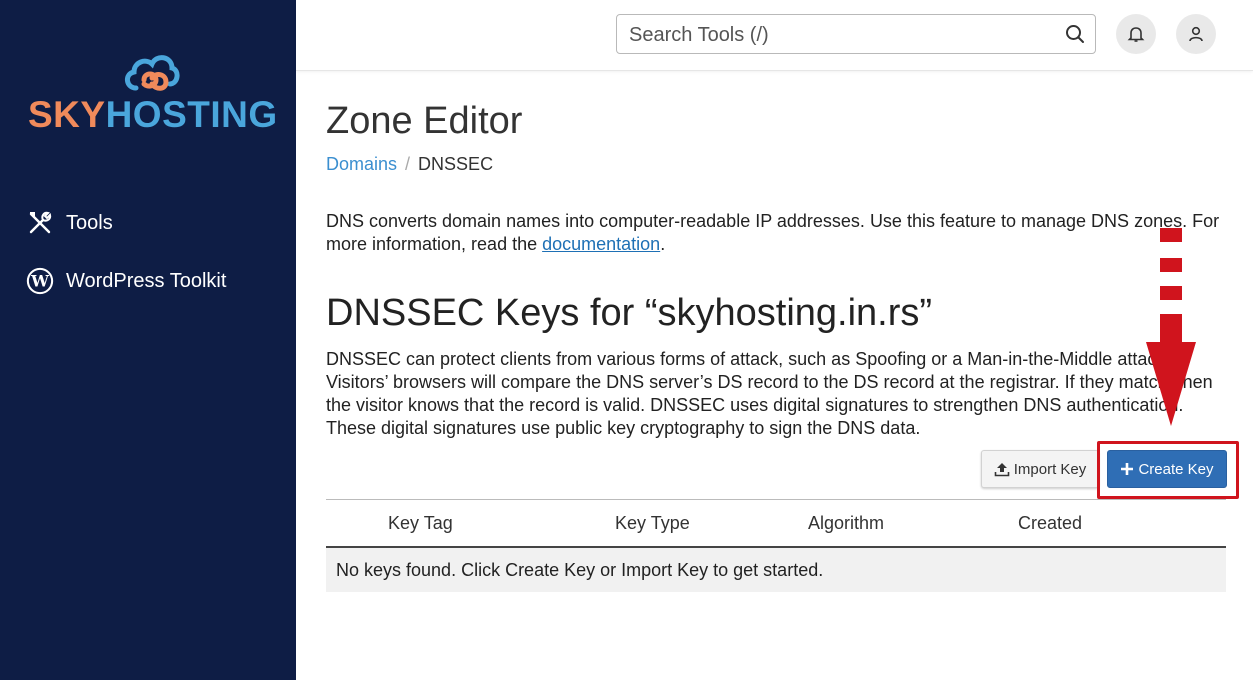  Describe the element at coordinates (456, 164) in the screenshot. I see `breadcrumb-current: DNSSEC` at that location.